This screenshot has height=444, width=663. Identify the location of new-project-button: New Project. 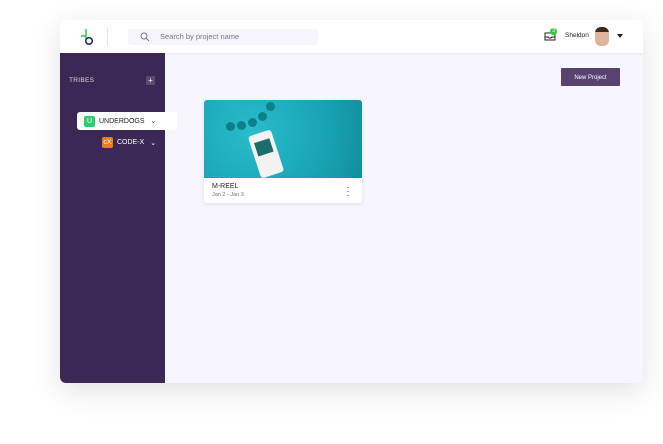
(590, 77).